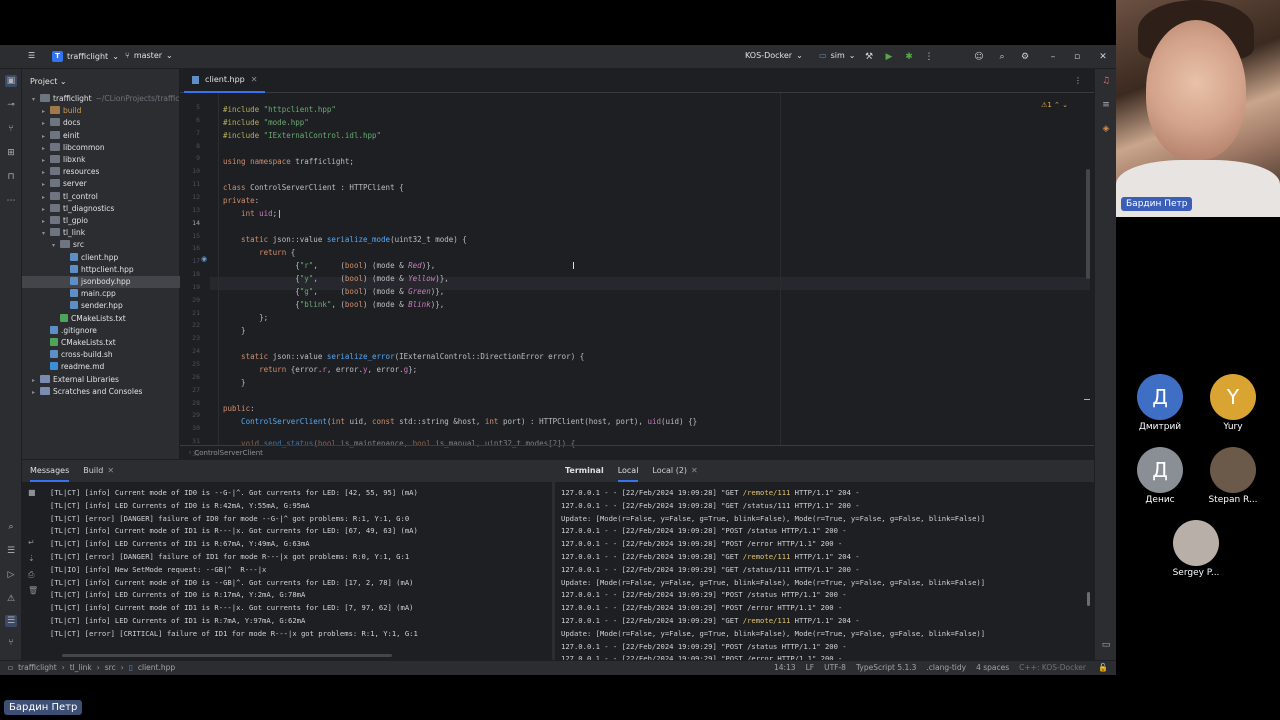 The image size is (1280, 720). I want to click on resolve-context: C++: KOS-Docker, so click(1052, 667).